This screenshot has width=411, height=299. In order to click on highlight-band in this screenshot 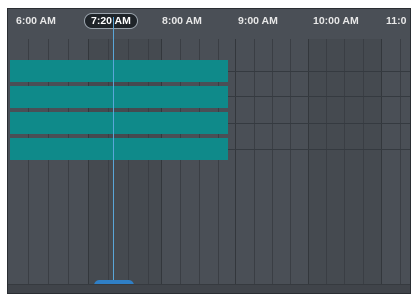, I will do `click(345, 163)`.